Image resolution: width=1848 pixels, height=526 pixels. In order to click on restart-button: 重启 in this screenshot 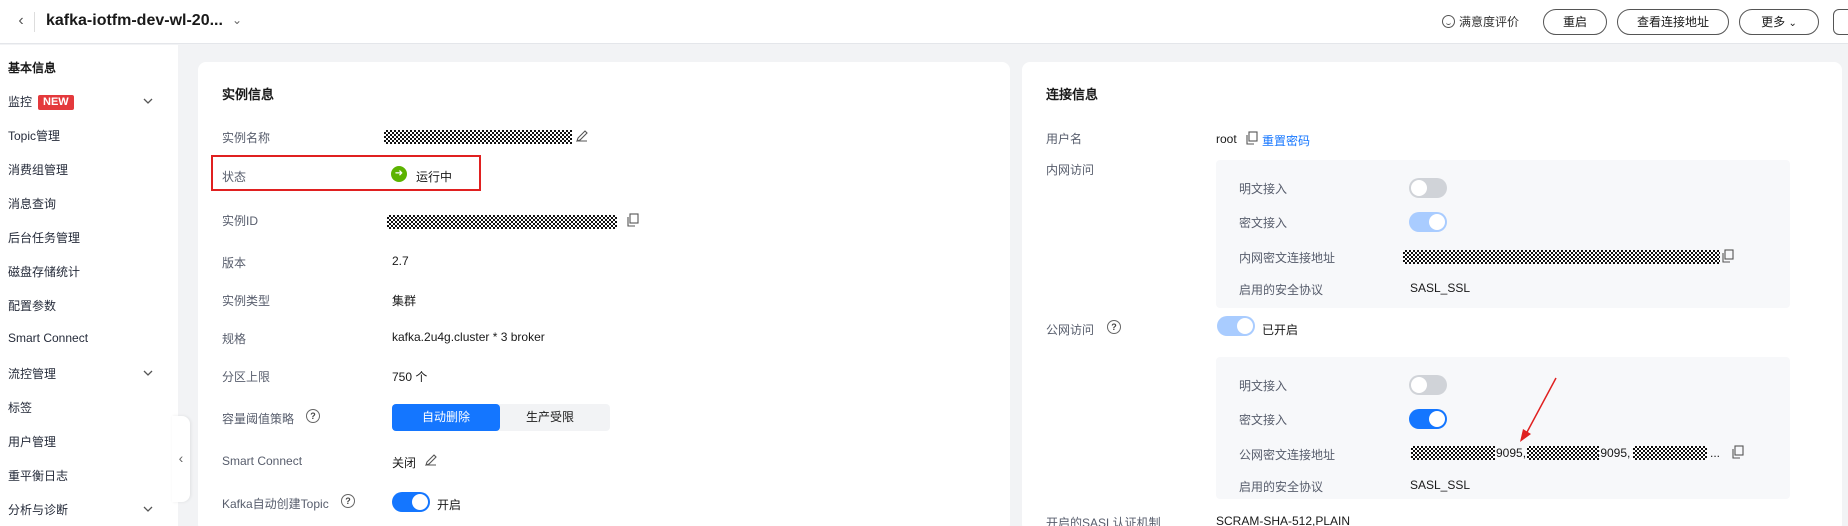, I will do `click(1575, 22)`.